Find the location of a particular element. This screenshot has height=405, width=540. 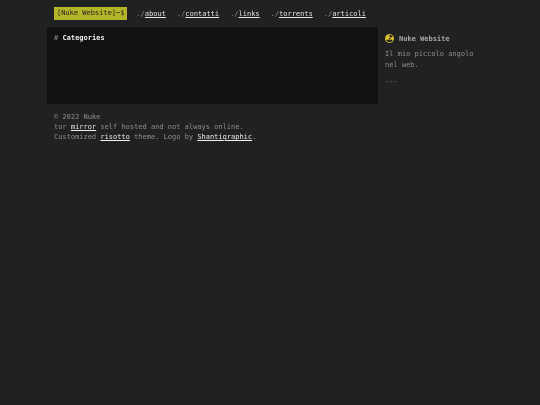

sidebar-description: Il mio piccolo angolo nel web. is located at coordinates (440, 60).